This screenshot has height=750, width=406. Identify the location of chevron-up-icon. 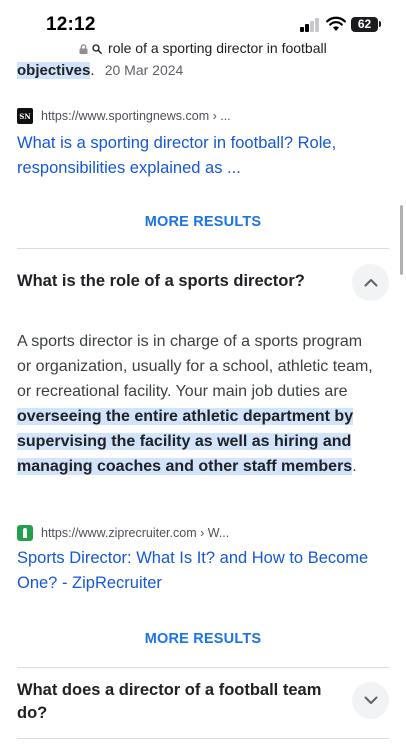
(370, 283).